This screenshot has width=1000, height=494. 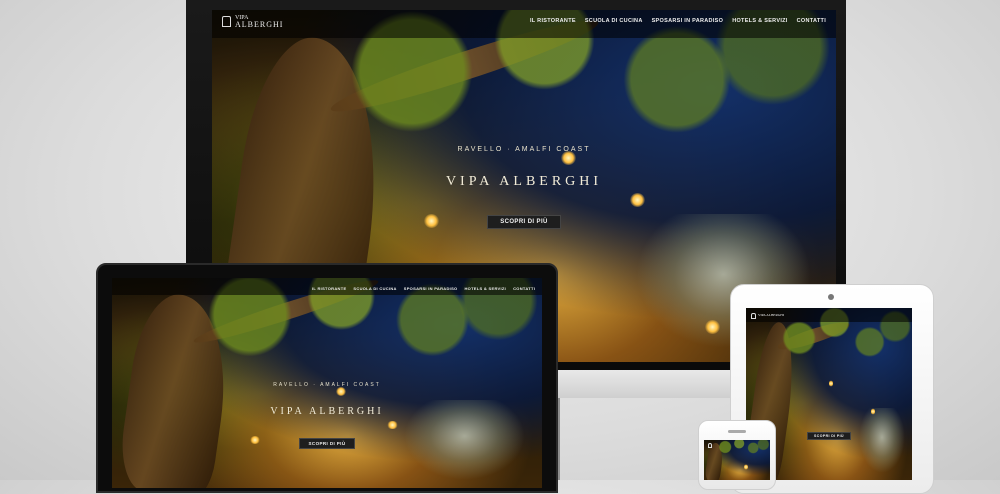 I want to click on logo-line-2: ALBERGHI, so click(x=259, y=24).